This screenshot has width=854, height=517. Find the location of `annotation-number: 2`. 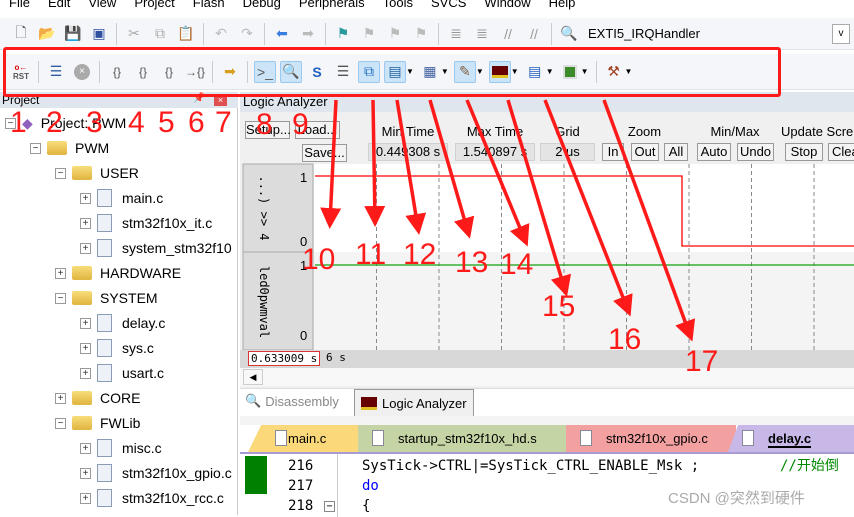

annotation-number: 2 is located at coordinates (54, 122).